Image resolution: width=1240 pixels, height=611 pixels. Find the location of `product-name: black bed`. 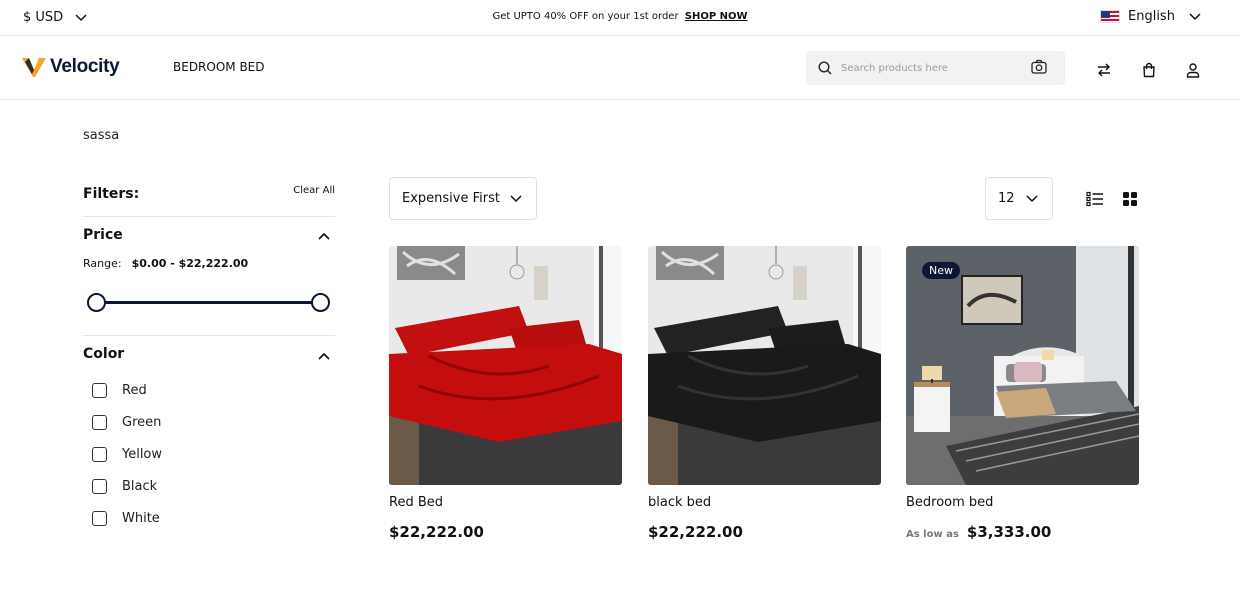

product-name: black bed is located at coordinates (679, 502).